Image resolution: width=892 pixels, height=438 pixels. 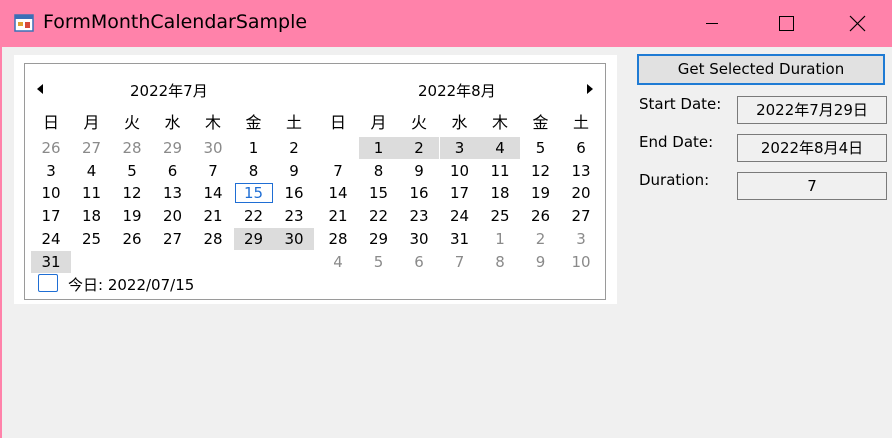 What do you see at coordinates (1, 242) in the screenshot?
I see `window-border` at bounding box center [1, 242].